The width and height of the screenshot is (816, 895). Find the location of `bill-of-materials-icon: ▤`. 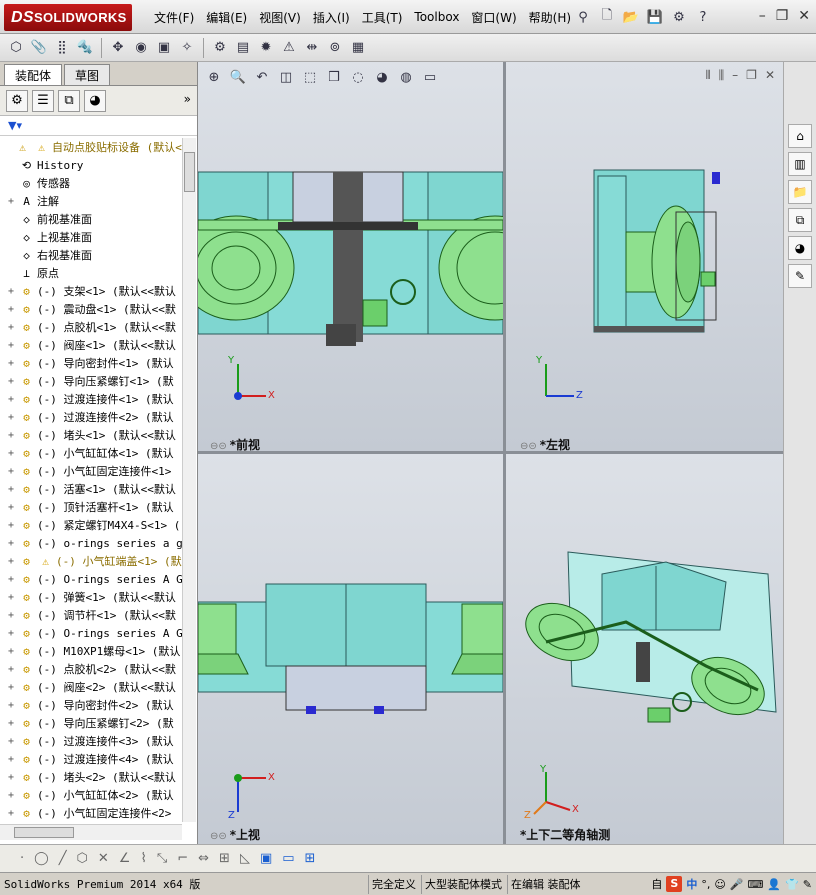

bill-of-materials-icon: ▤ is located at coordinates (243, 48).